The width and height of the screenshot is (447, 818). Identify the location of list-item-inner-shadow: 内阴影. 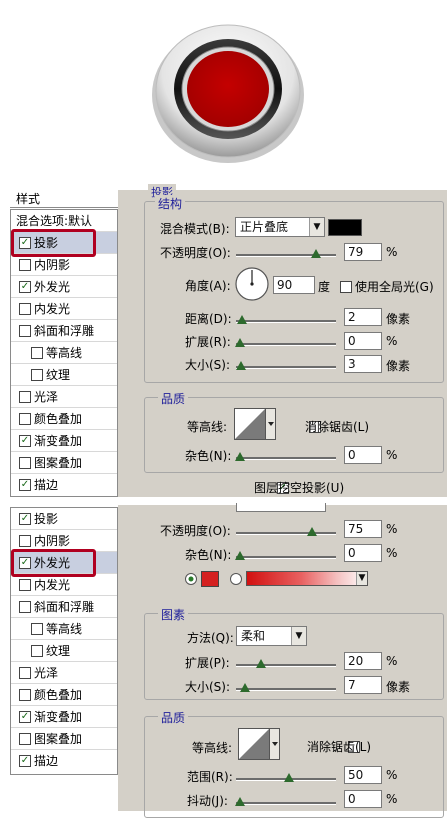
(64, 265).